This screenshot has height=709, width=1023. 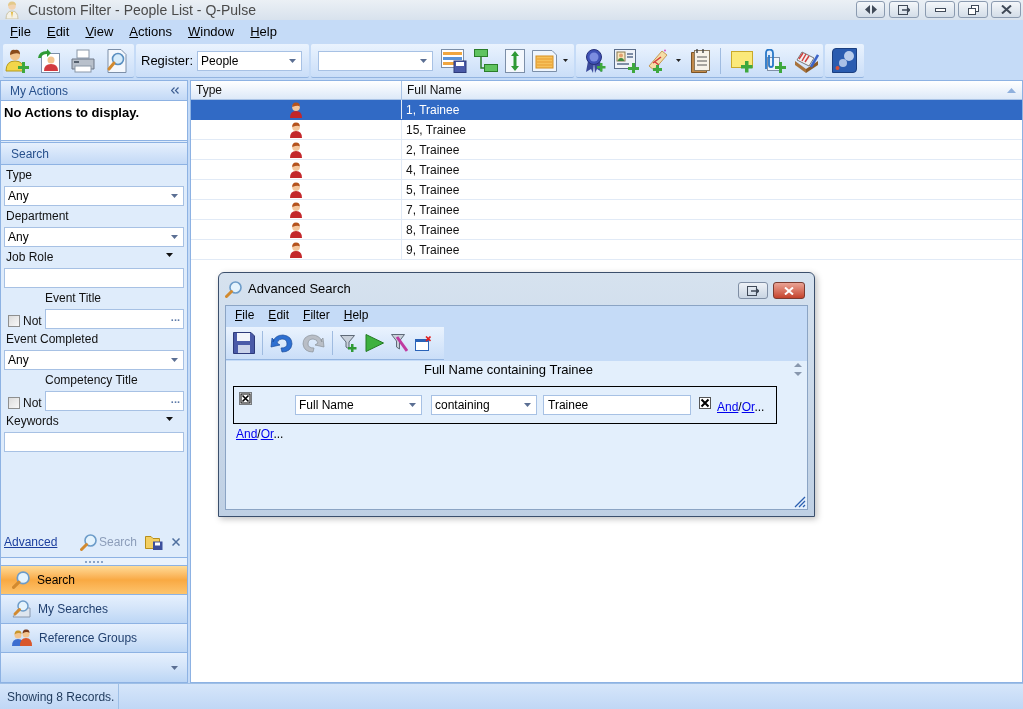 What do you see at coordinates (712, 90) in the screenshot?
I see `column-header: Full Name` at bounding box center [712, 90].